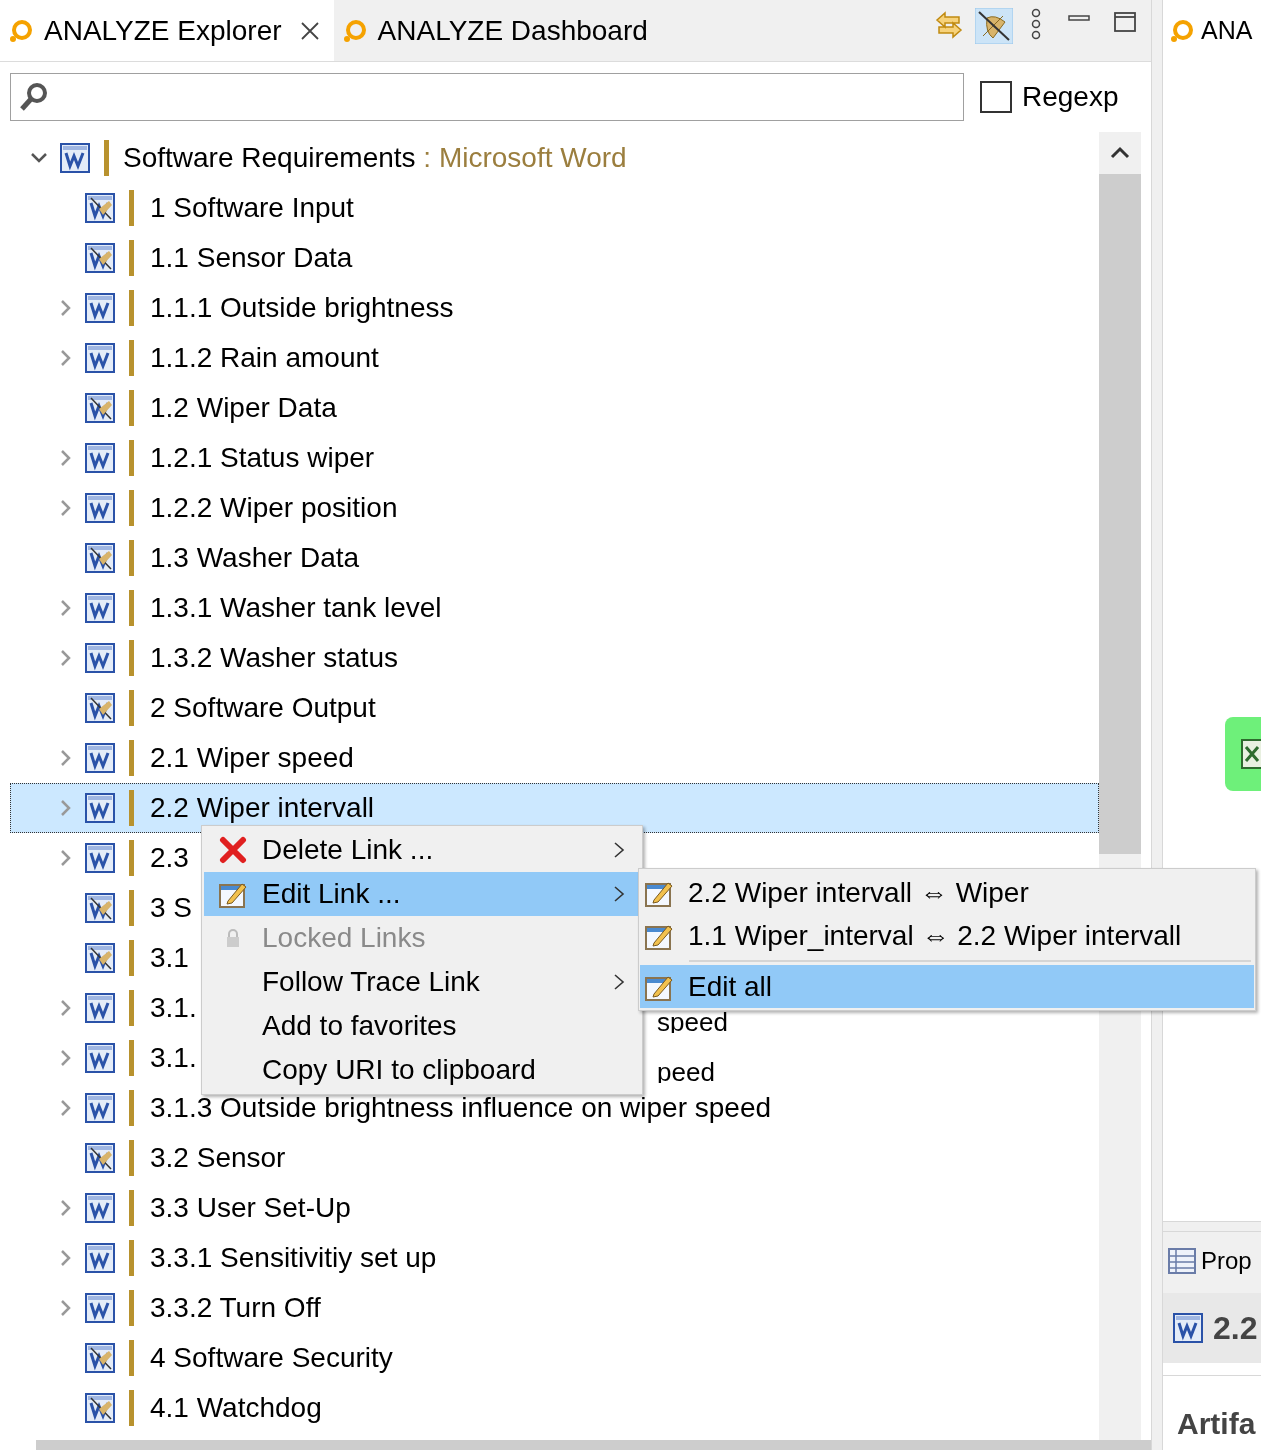  What do you see at coordinates (252, 758) in the screenshot?
I see `tree-item-label: 2.1 Wiper speed` at bounding box center [252, 758].